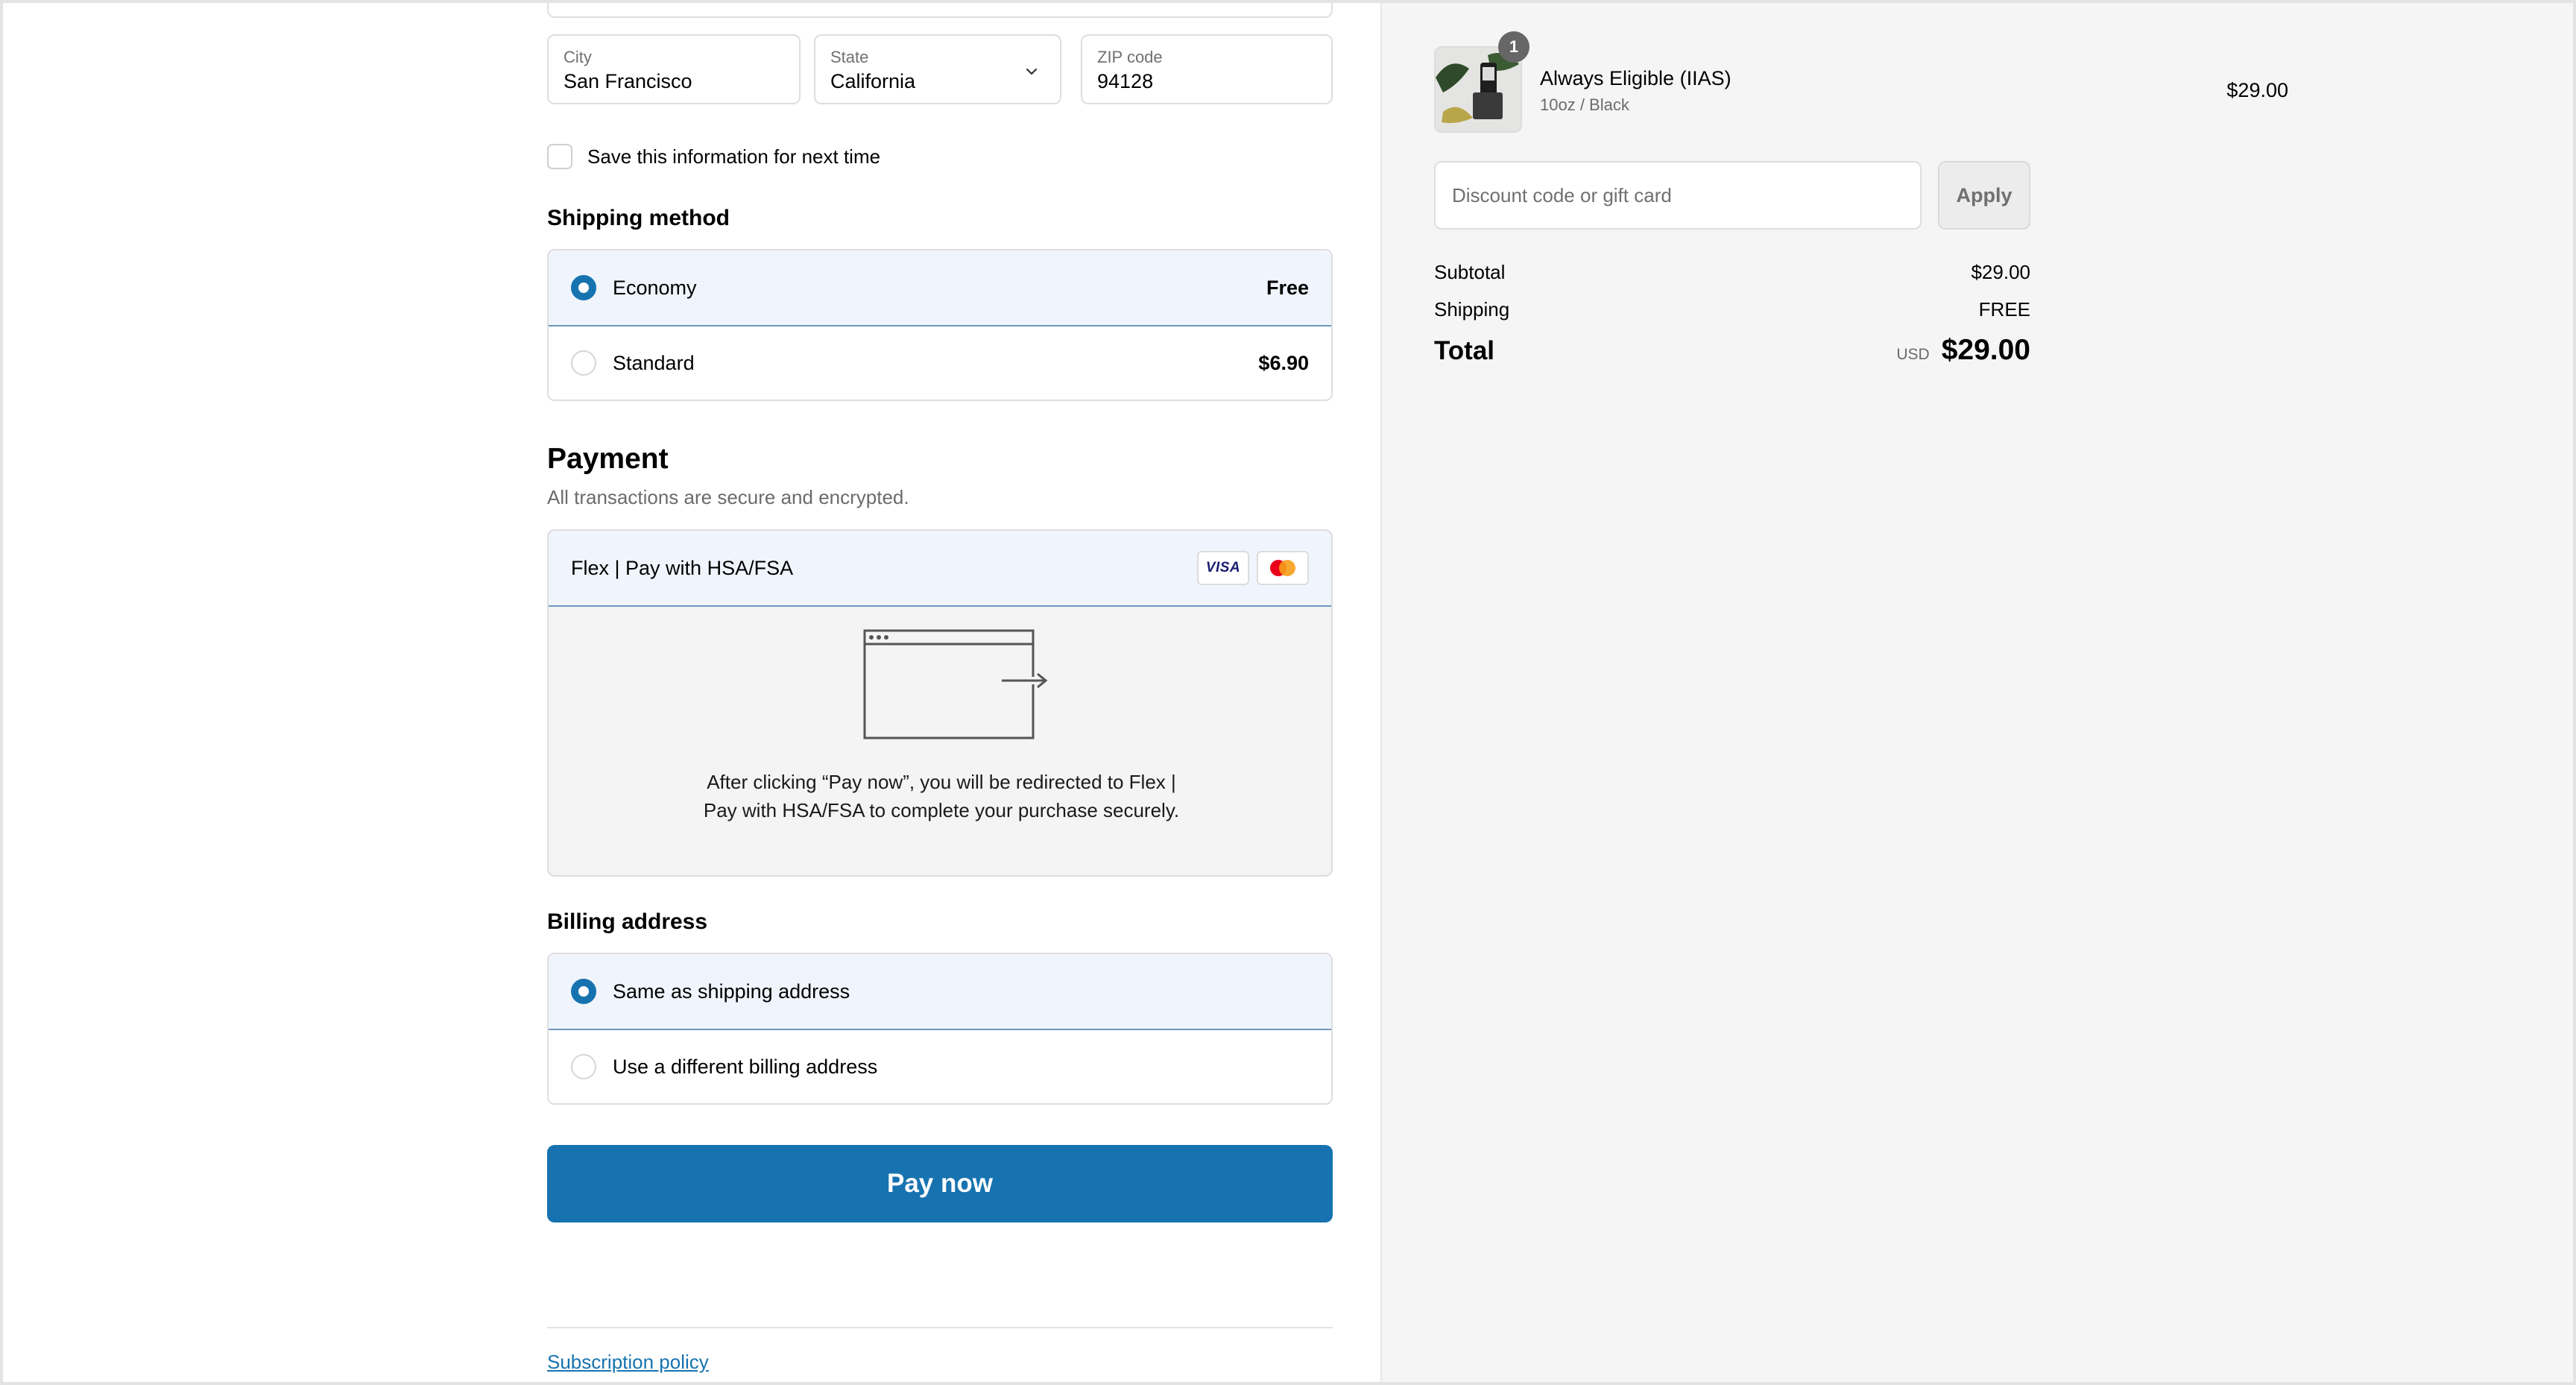 The height and width of the screenshot is (1385, 2576). I want to click on shipping-option-economy: Economy Free, so click(940, 288).